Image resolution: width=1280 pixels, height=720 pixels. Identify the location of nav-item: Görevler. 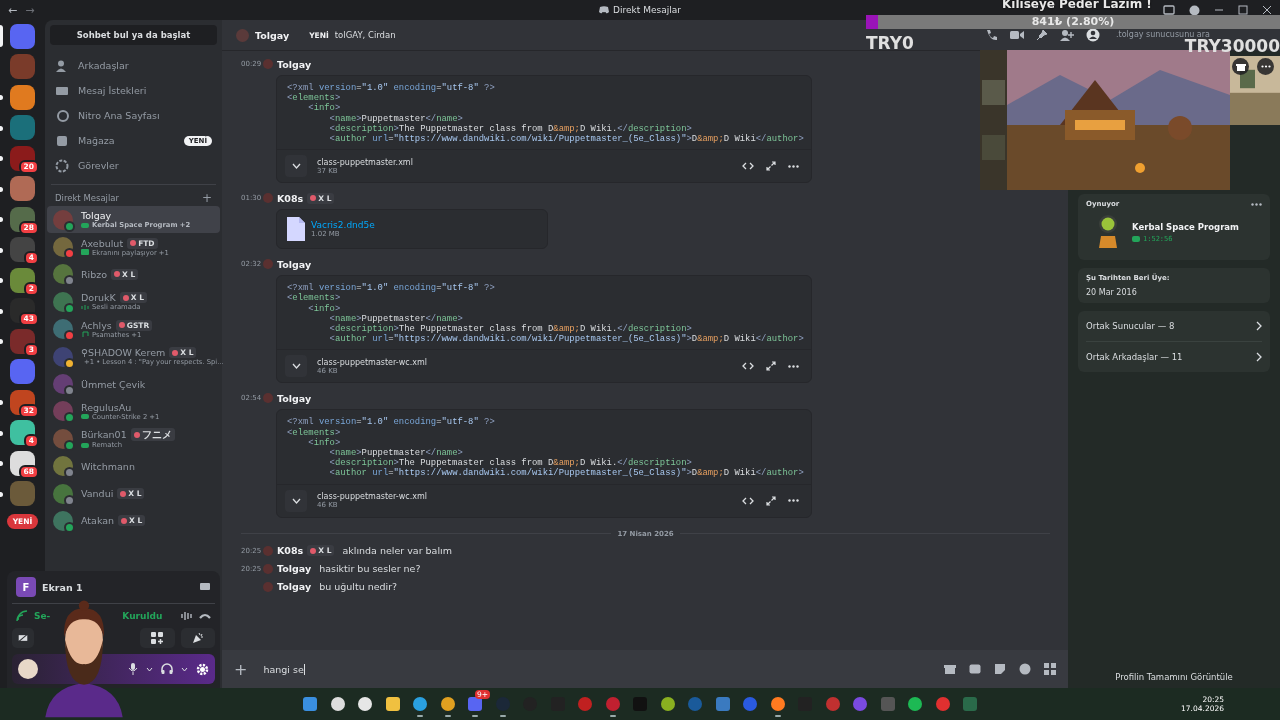
(133, 165).